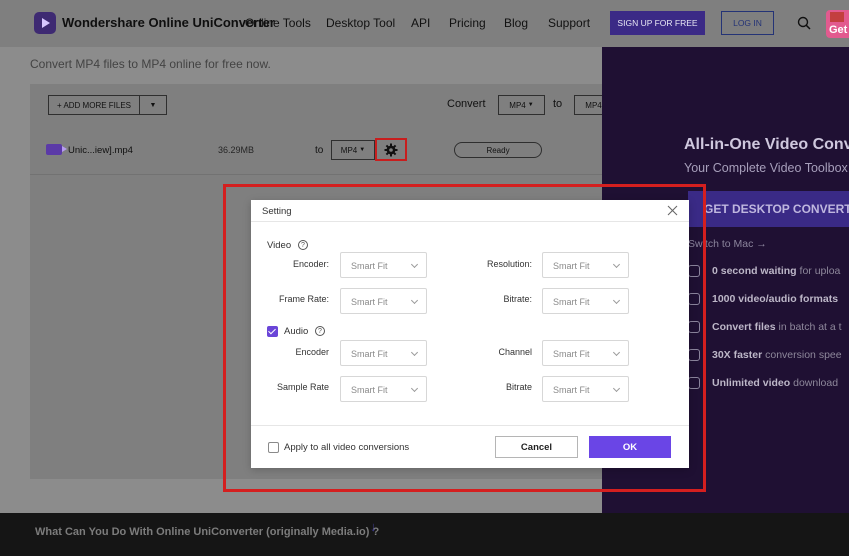 Image resolution: width=849 pixels, height=556 pixels. What do you see at coordinates (737, 355) in the screenshot?
I see `promo-feature-highlight: 30X faster` at bounding box center [737, 355].